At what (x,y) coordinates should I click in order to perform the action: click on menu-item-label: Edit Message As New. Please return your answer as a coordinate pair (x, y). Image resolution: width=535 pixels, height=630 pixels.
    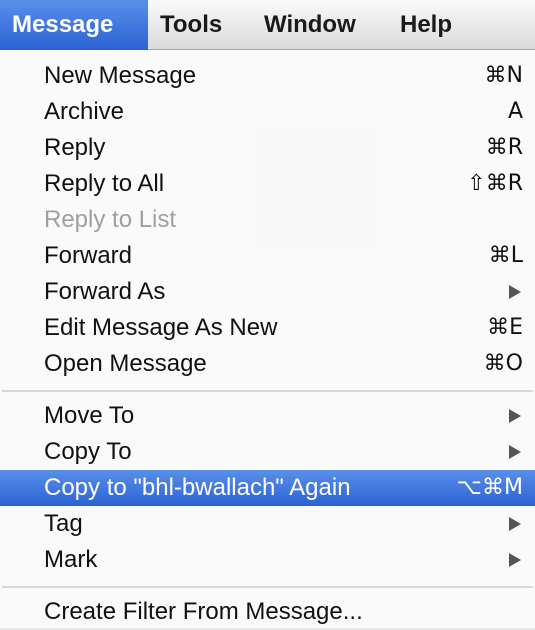
    Looking at the image, I should click on (161, 327).